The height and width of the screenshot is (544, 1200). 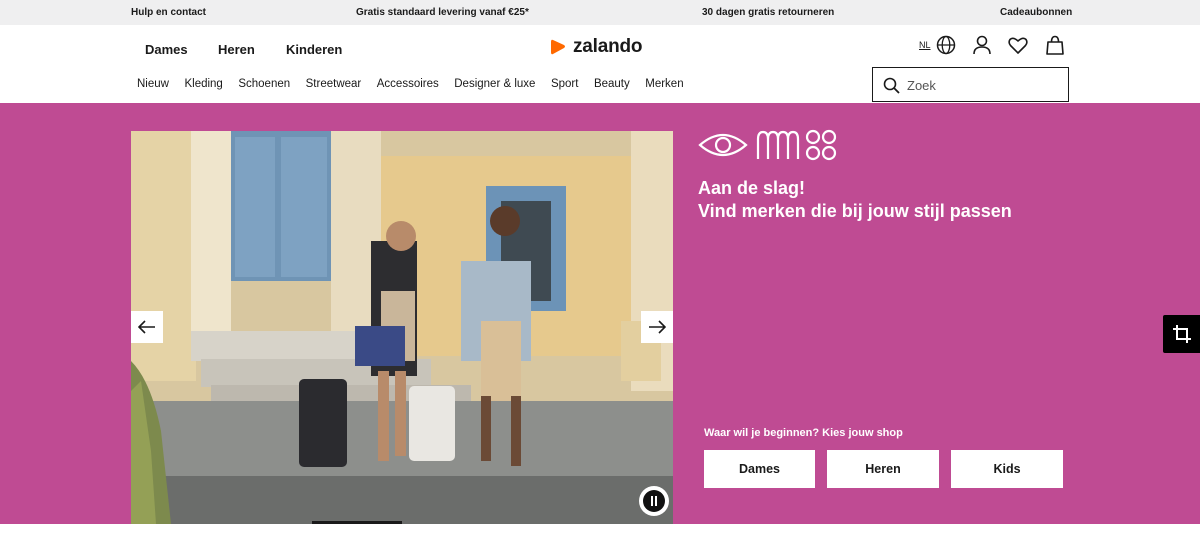 I want to click on nav-item-sport: Sport, so click(x=565, y=84).